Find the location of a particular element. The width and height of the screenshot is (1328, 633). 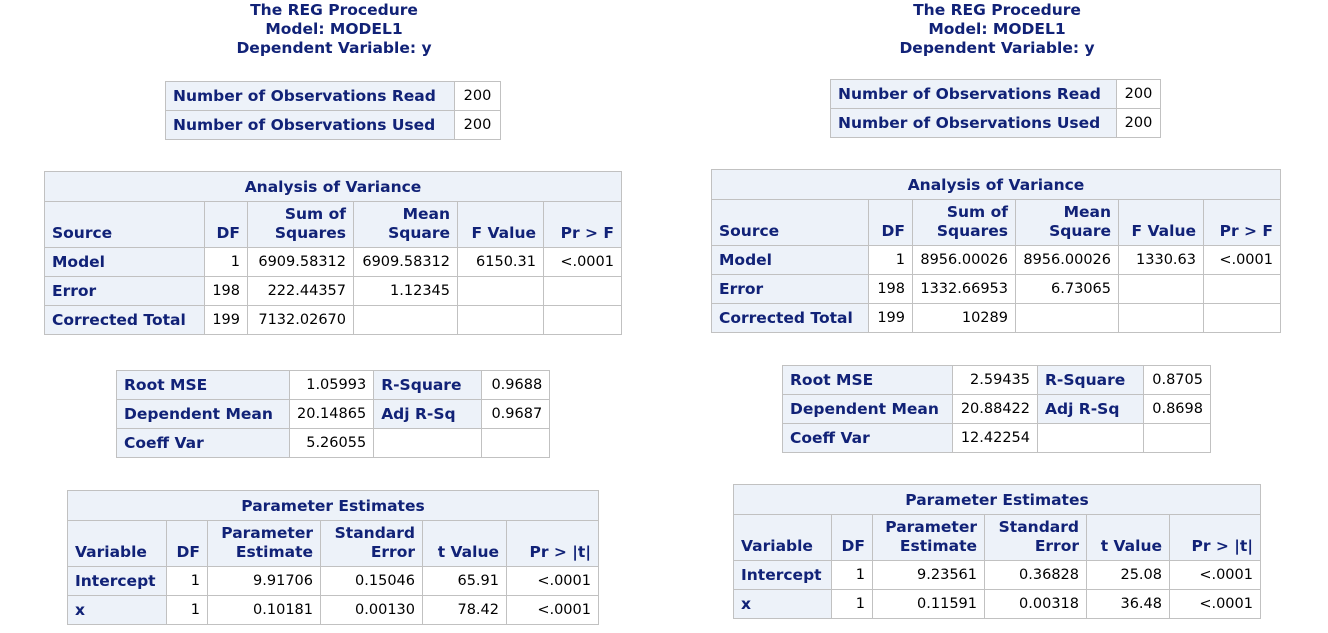

anova-df: 198 is located at coordinates (226, 291).